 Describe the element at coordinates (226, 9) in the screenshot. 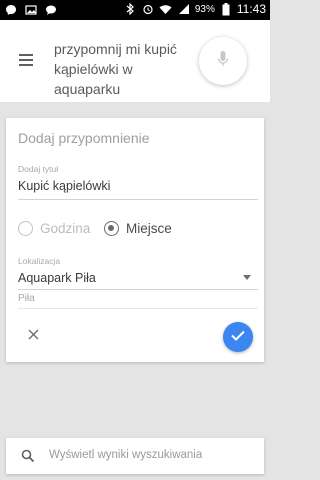

I see `battery-icon` at that location.